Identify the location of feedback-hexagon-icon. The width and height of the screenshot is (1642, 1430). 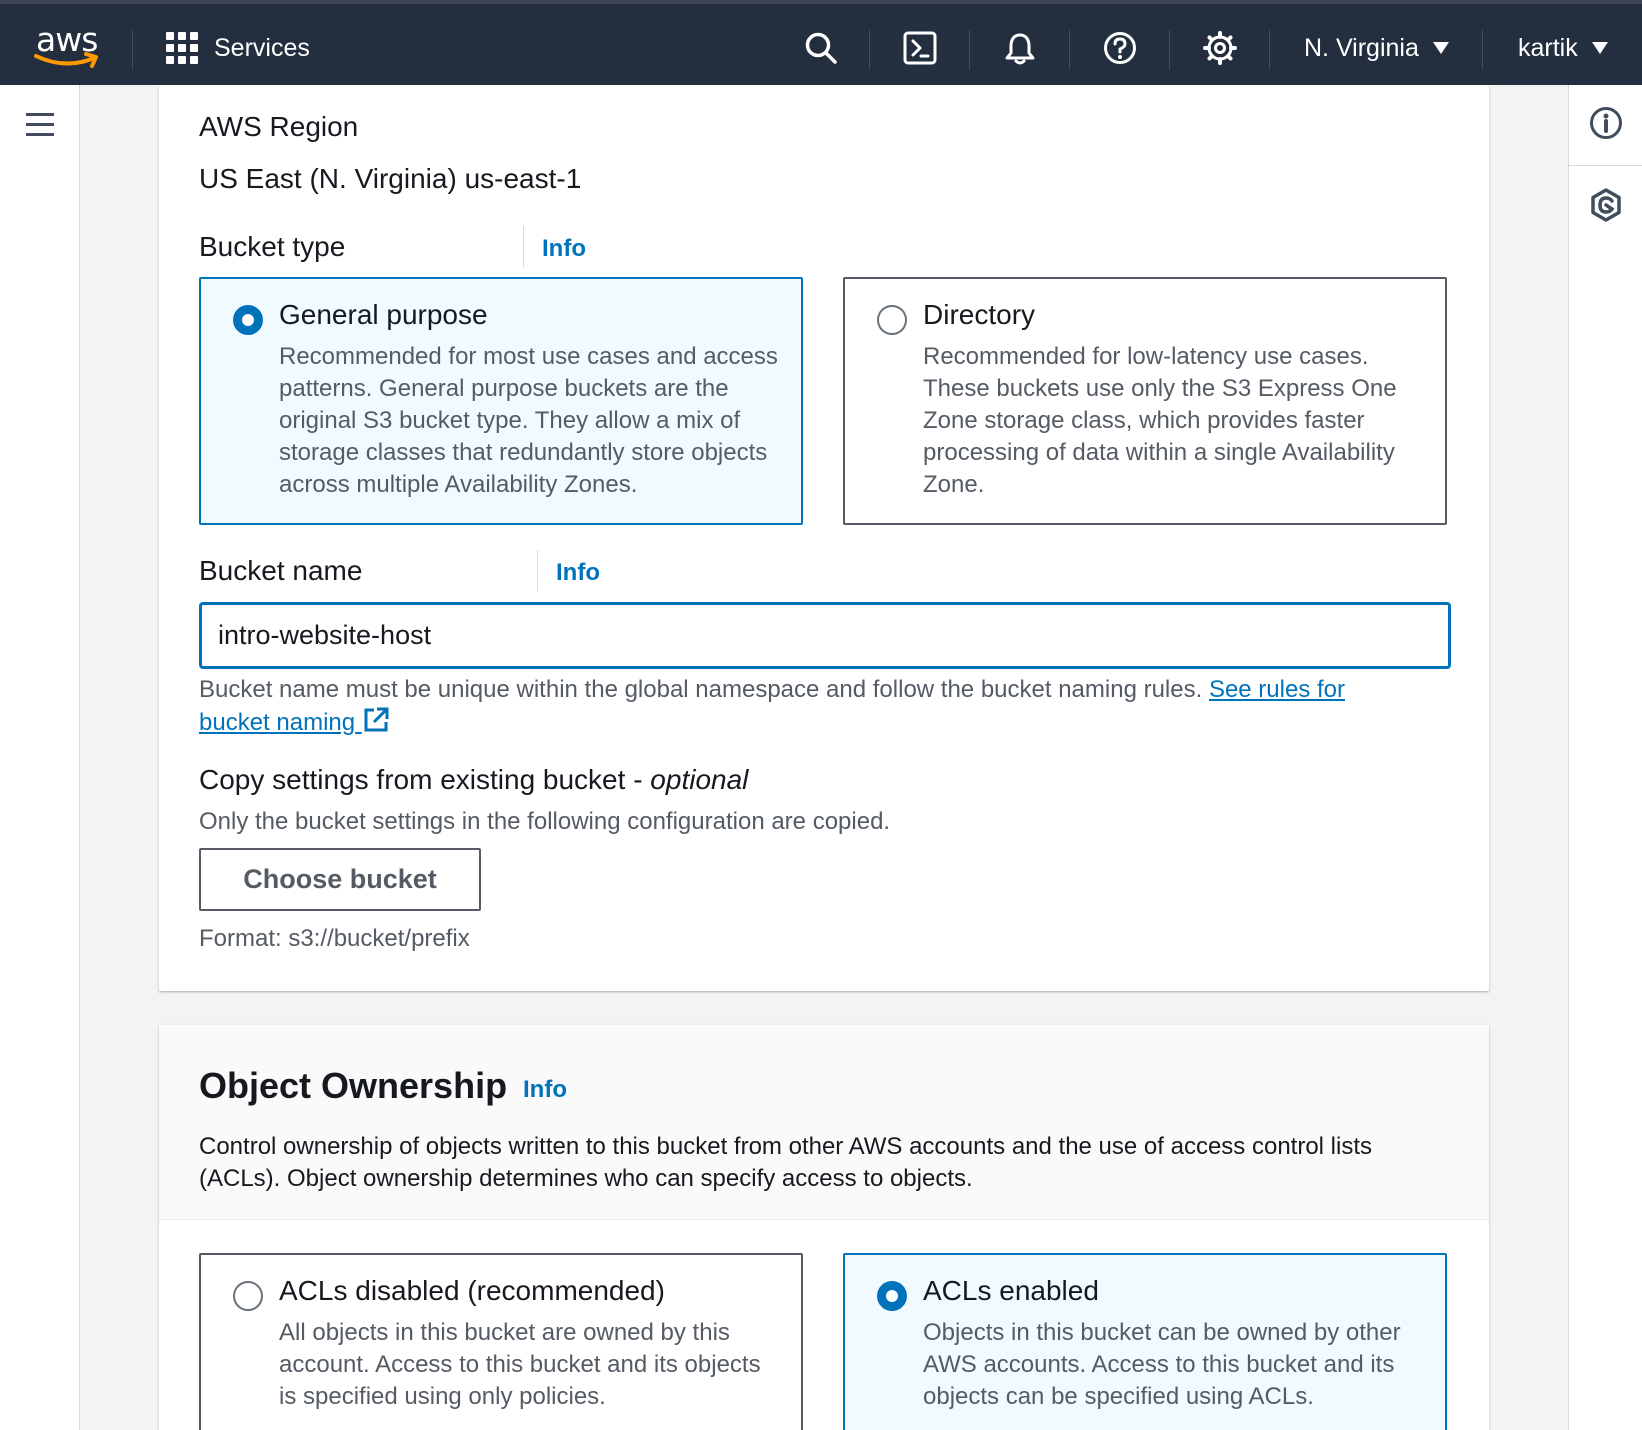
(1606, 205).